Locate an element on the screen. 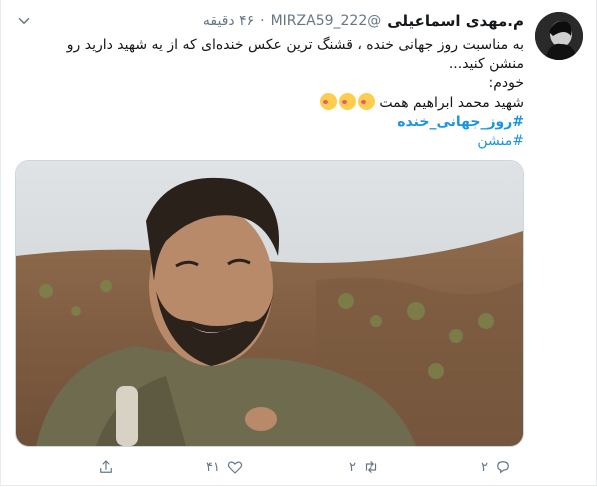 This screenshot has height=487, width=597. share-button is located at coordinates (106, 467).